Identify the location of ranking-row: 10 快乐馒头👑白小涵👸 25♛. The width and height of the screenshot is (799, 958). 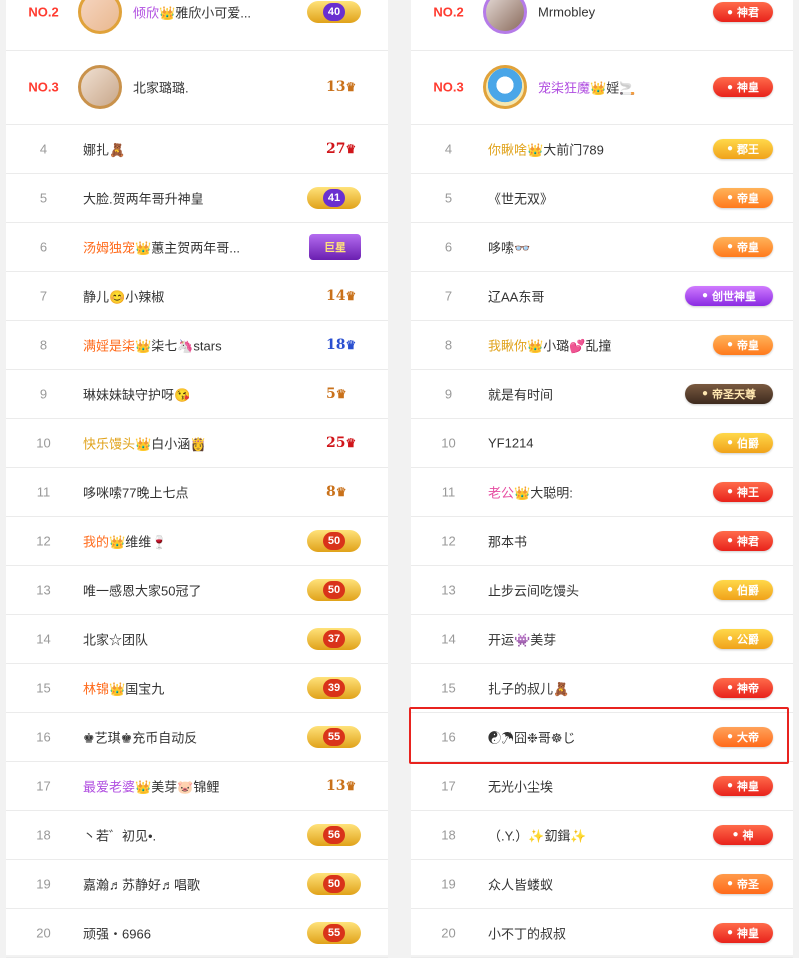
(197, 443).